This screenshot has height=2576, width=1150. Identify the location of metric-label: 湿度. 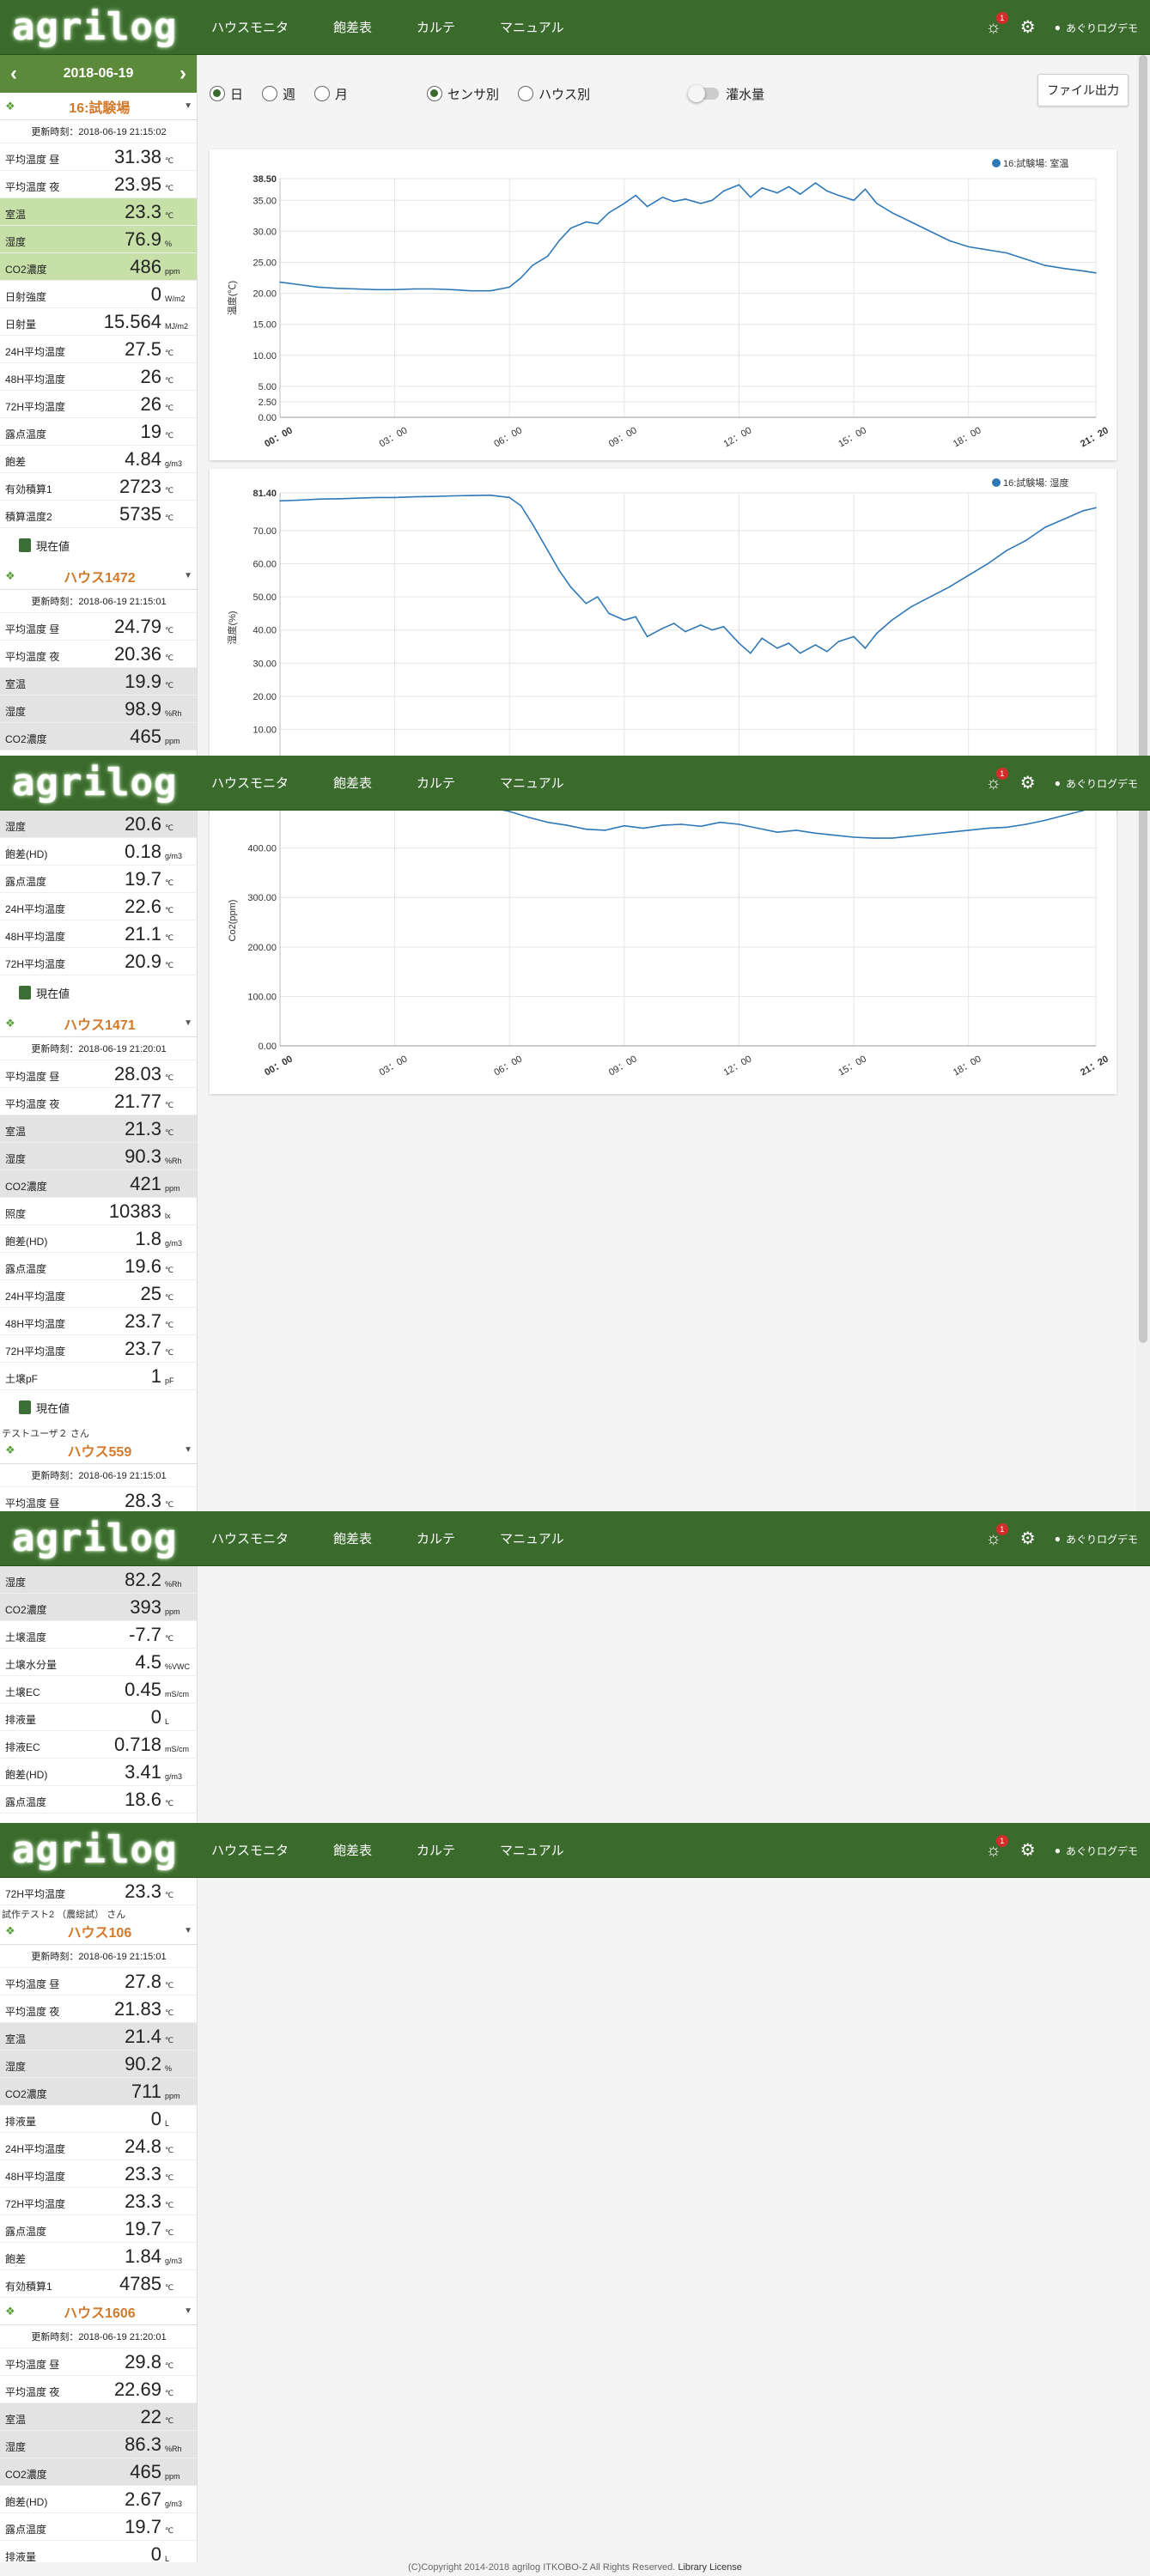
(16, 1159).